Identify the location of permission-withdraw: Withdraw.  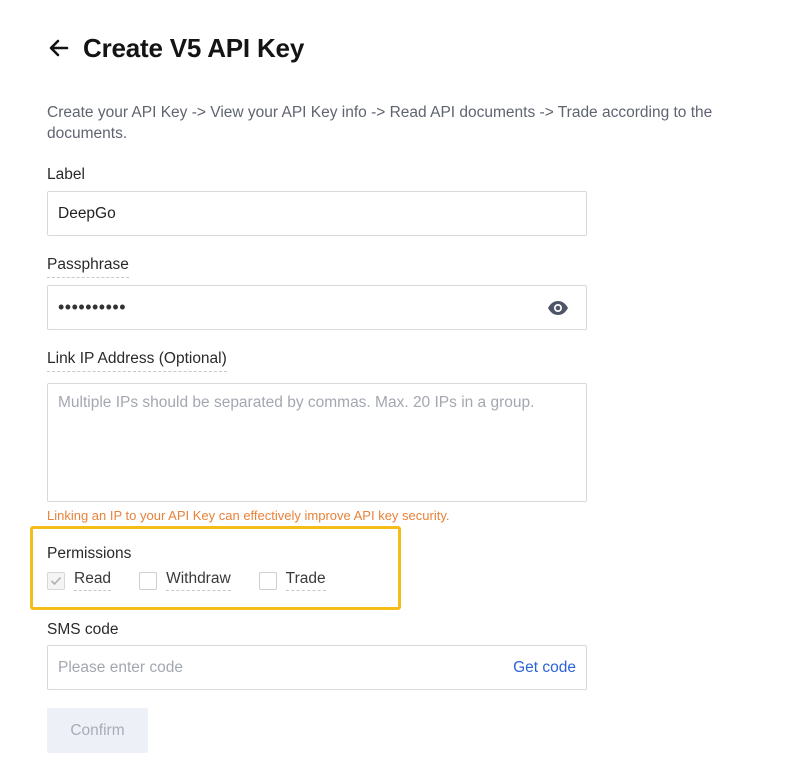
(185, 580).